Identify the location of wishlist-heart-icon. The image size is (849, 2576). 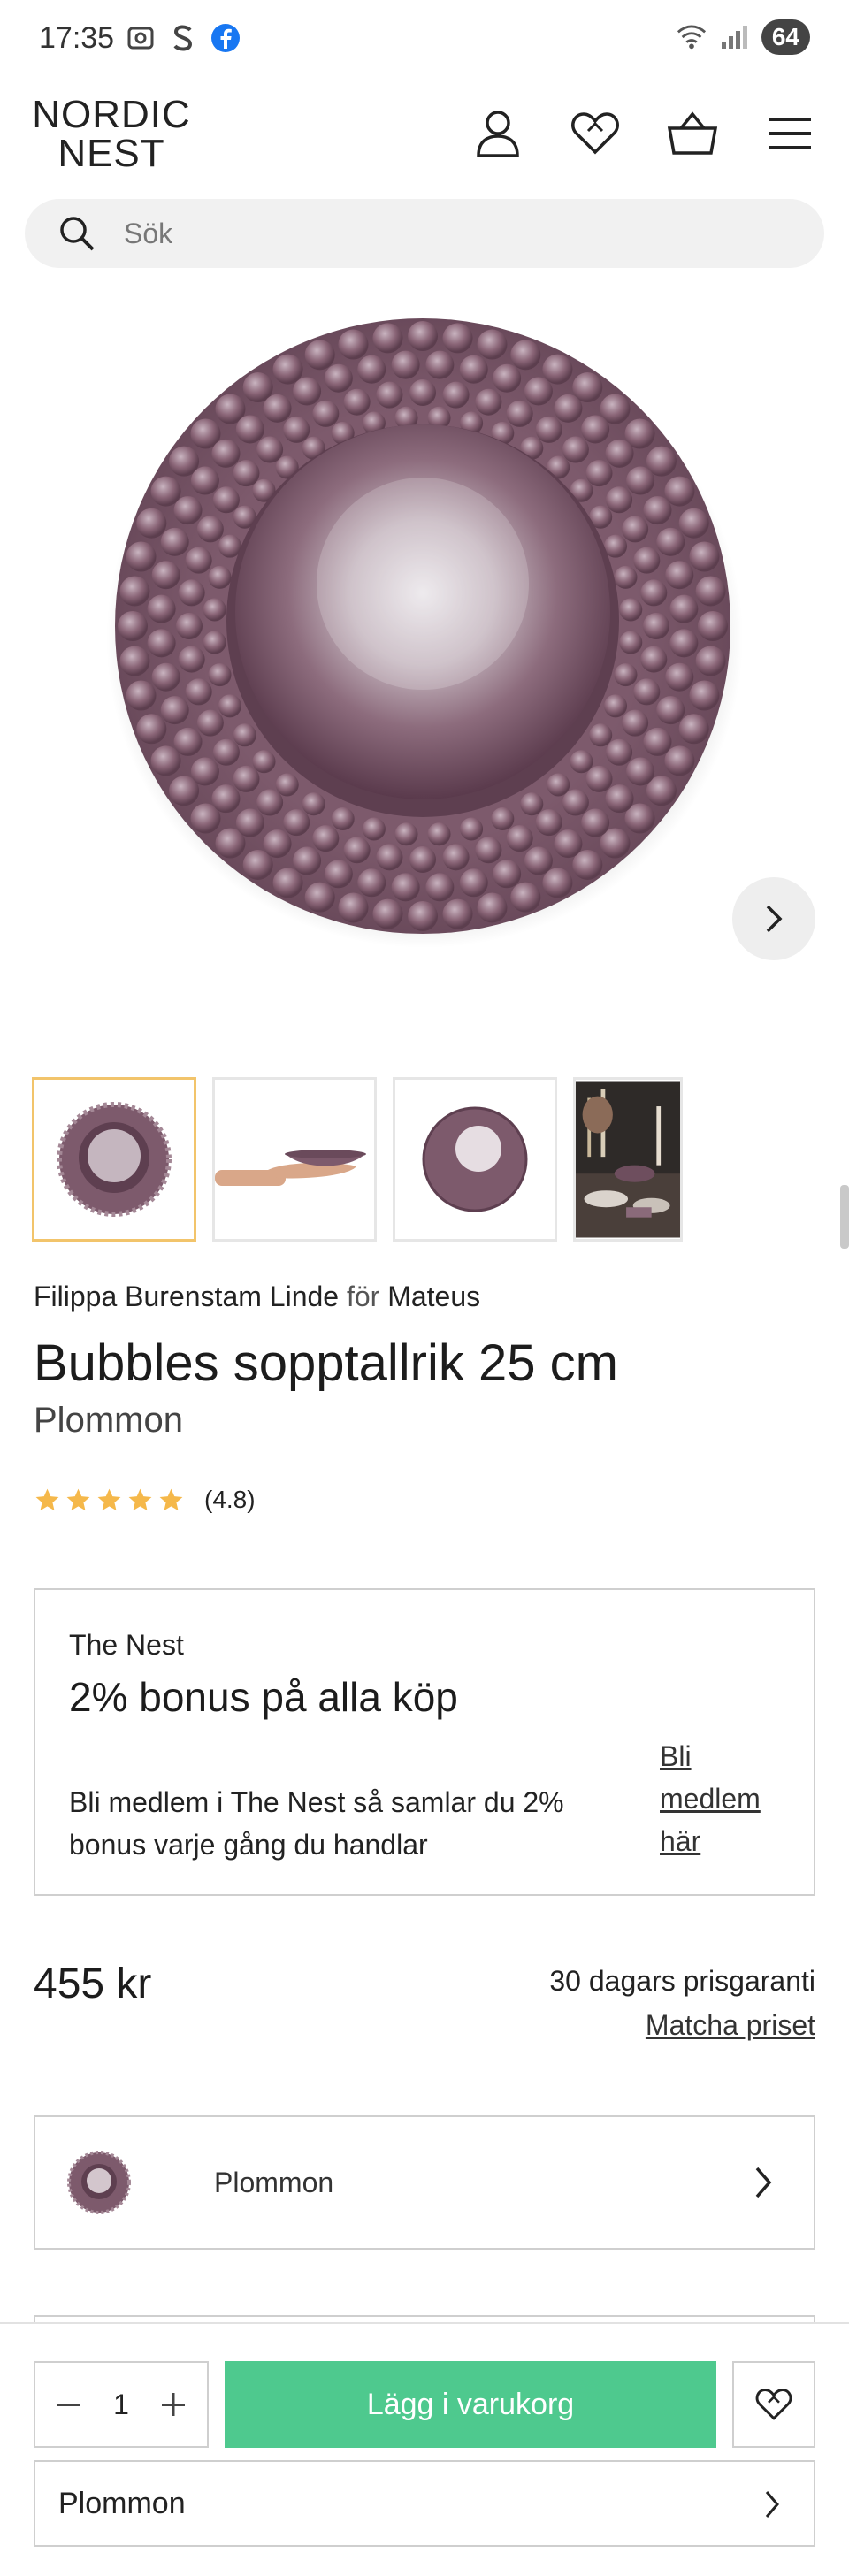
(595, 133).